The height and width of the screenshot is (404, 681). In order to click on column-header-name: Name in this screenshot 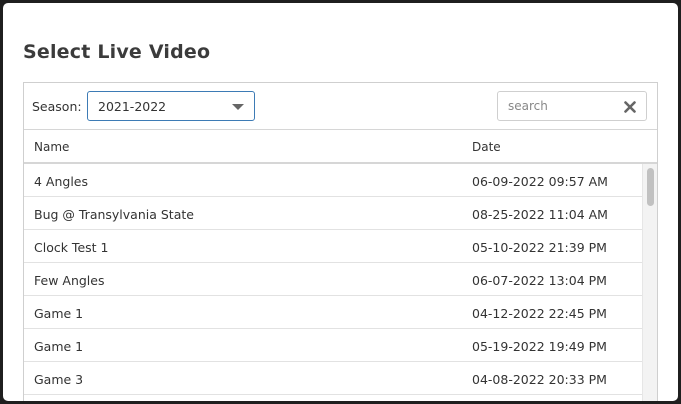, I will do `click(51, 147)`.